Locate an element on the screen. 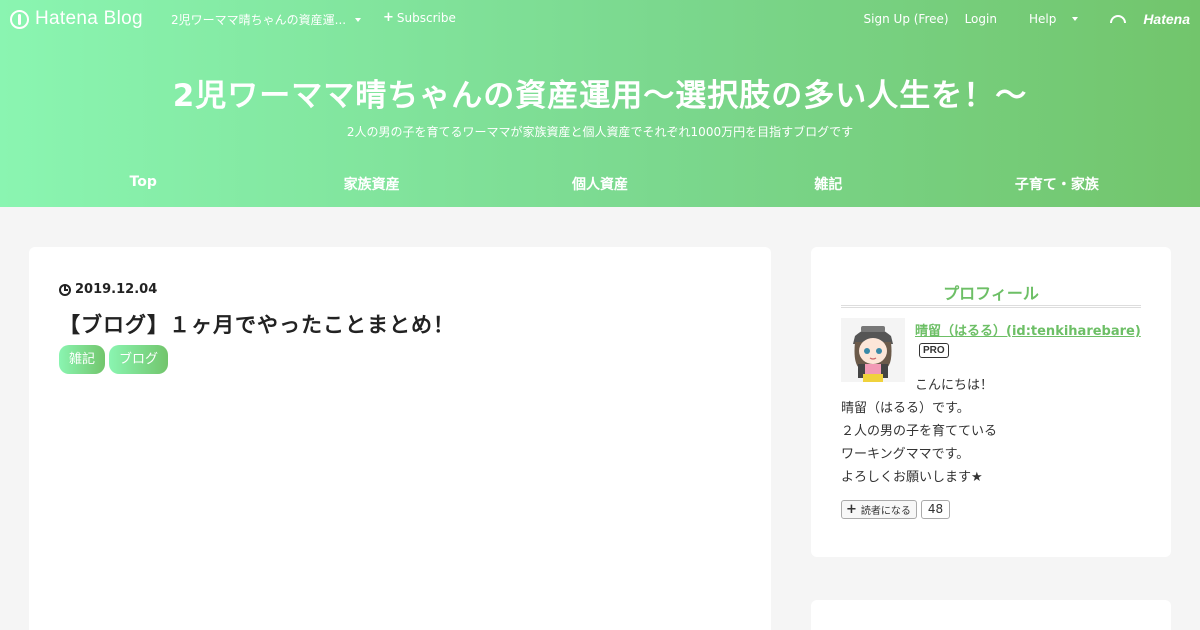  sidebar-module is located at coordinates (991, 615).